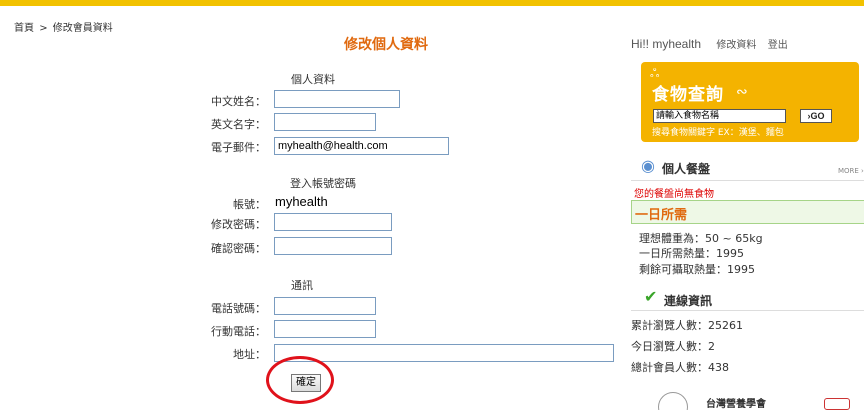  Describe the element at coordinates (386, 45) in the screenshot. I see `page-title: 修改個人資料` at that location.